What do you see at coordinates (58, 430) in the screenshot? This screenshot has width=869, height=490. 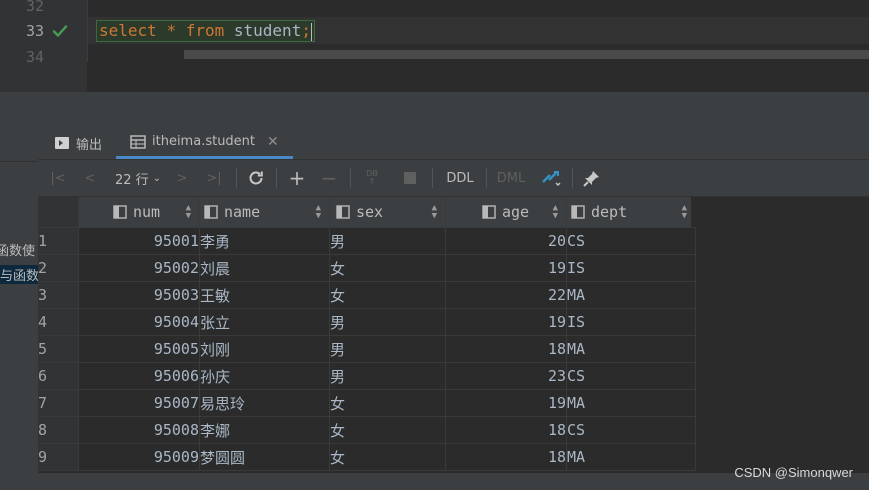 I see `row-number-cell: 8` at bounding box center [58, 430].